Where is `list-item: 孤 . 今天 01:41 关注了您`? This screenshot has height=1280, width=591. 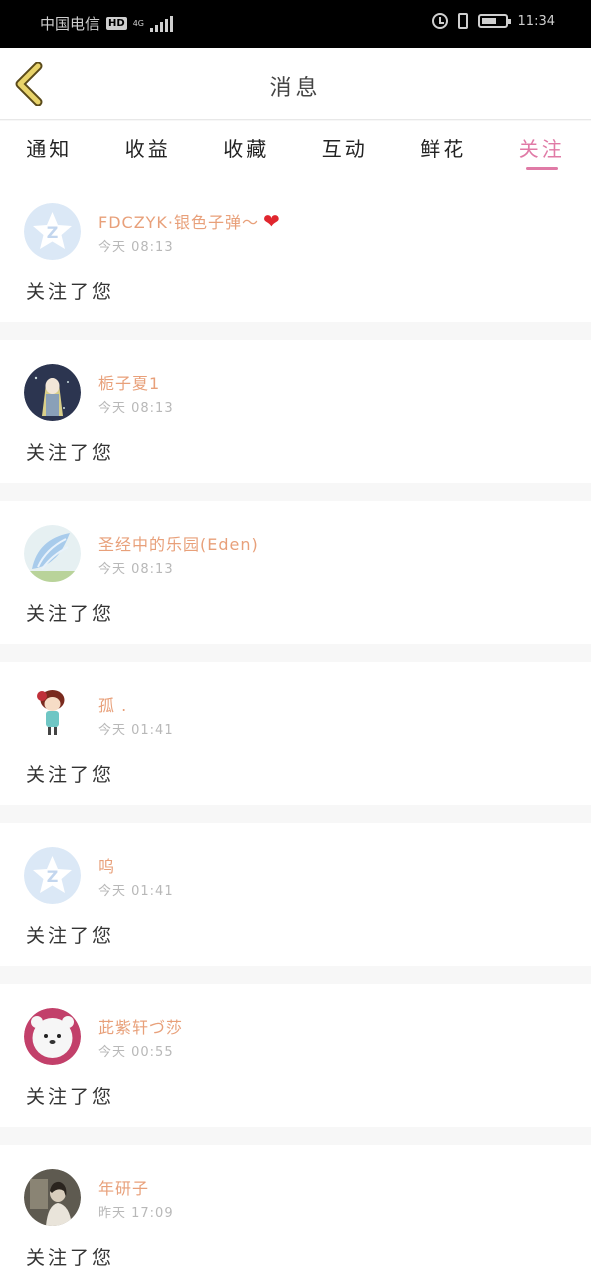
list-item: 孤 . 今天 01:41 关注了您 is located at coordinates (295, 733).